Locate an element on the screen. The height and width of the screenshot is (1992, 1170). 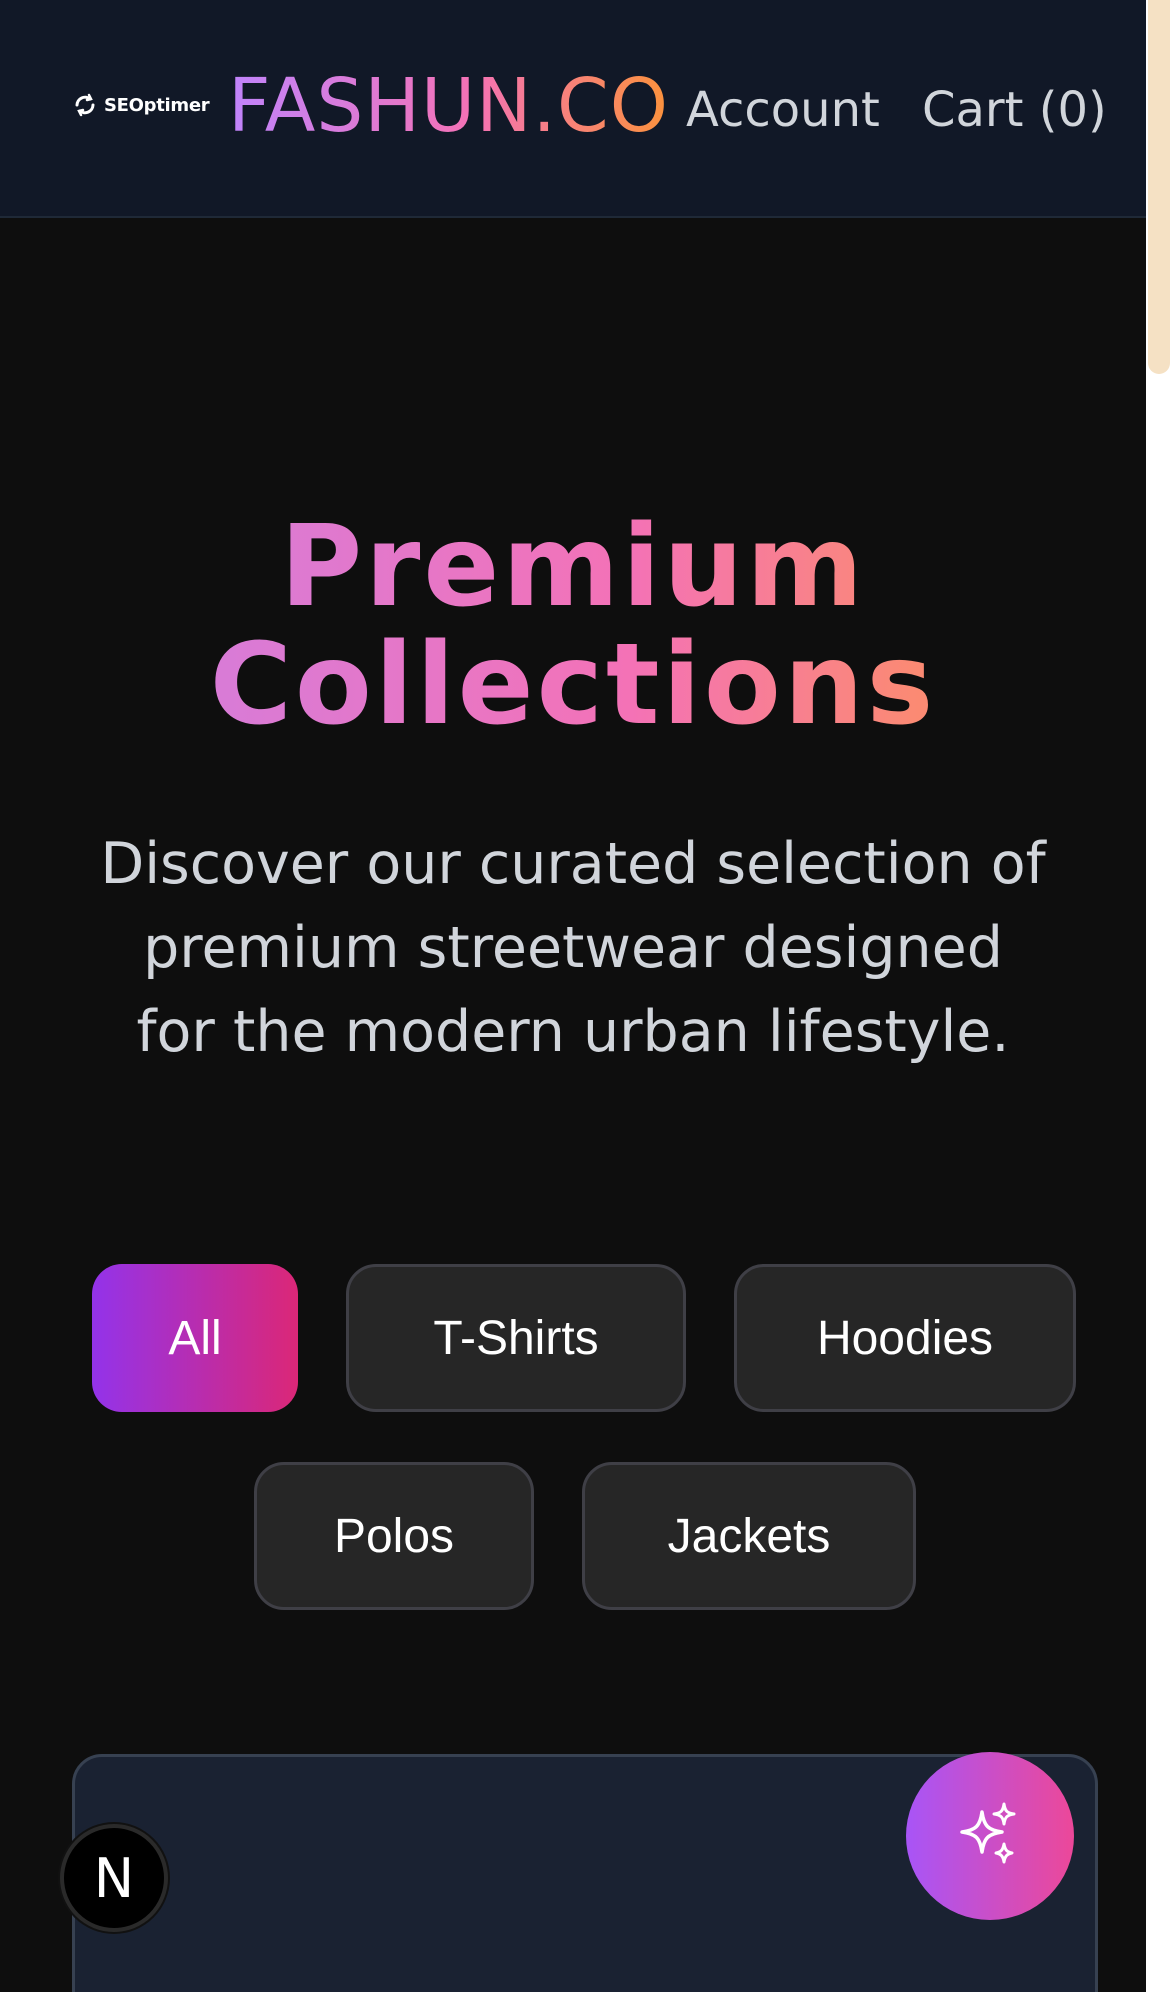
filter-all-button: All is located at coordinates (195, 1338).